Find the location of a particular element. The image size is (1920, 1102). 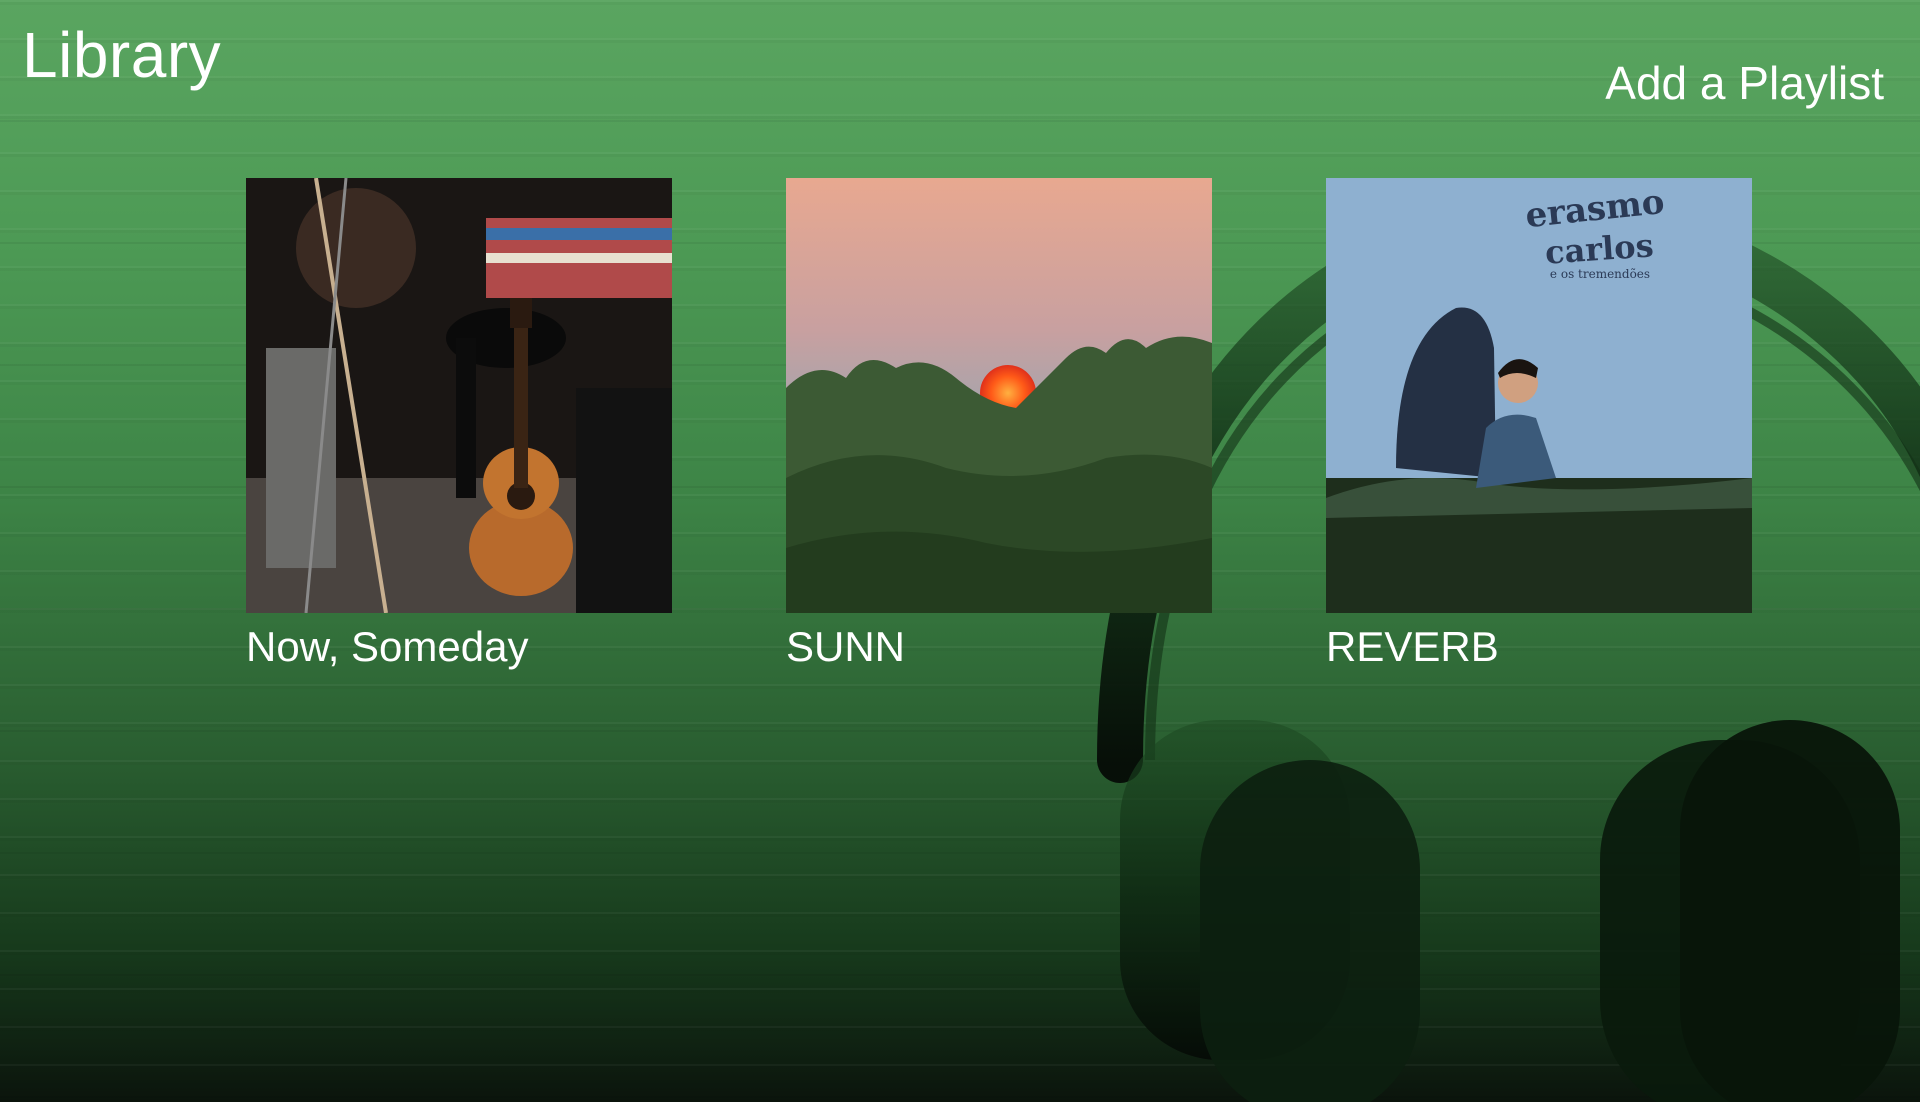

album-cover-sunset is located at coordinates (999, 395).